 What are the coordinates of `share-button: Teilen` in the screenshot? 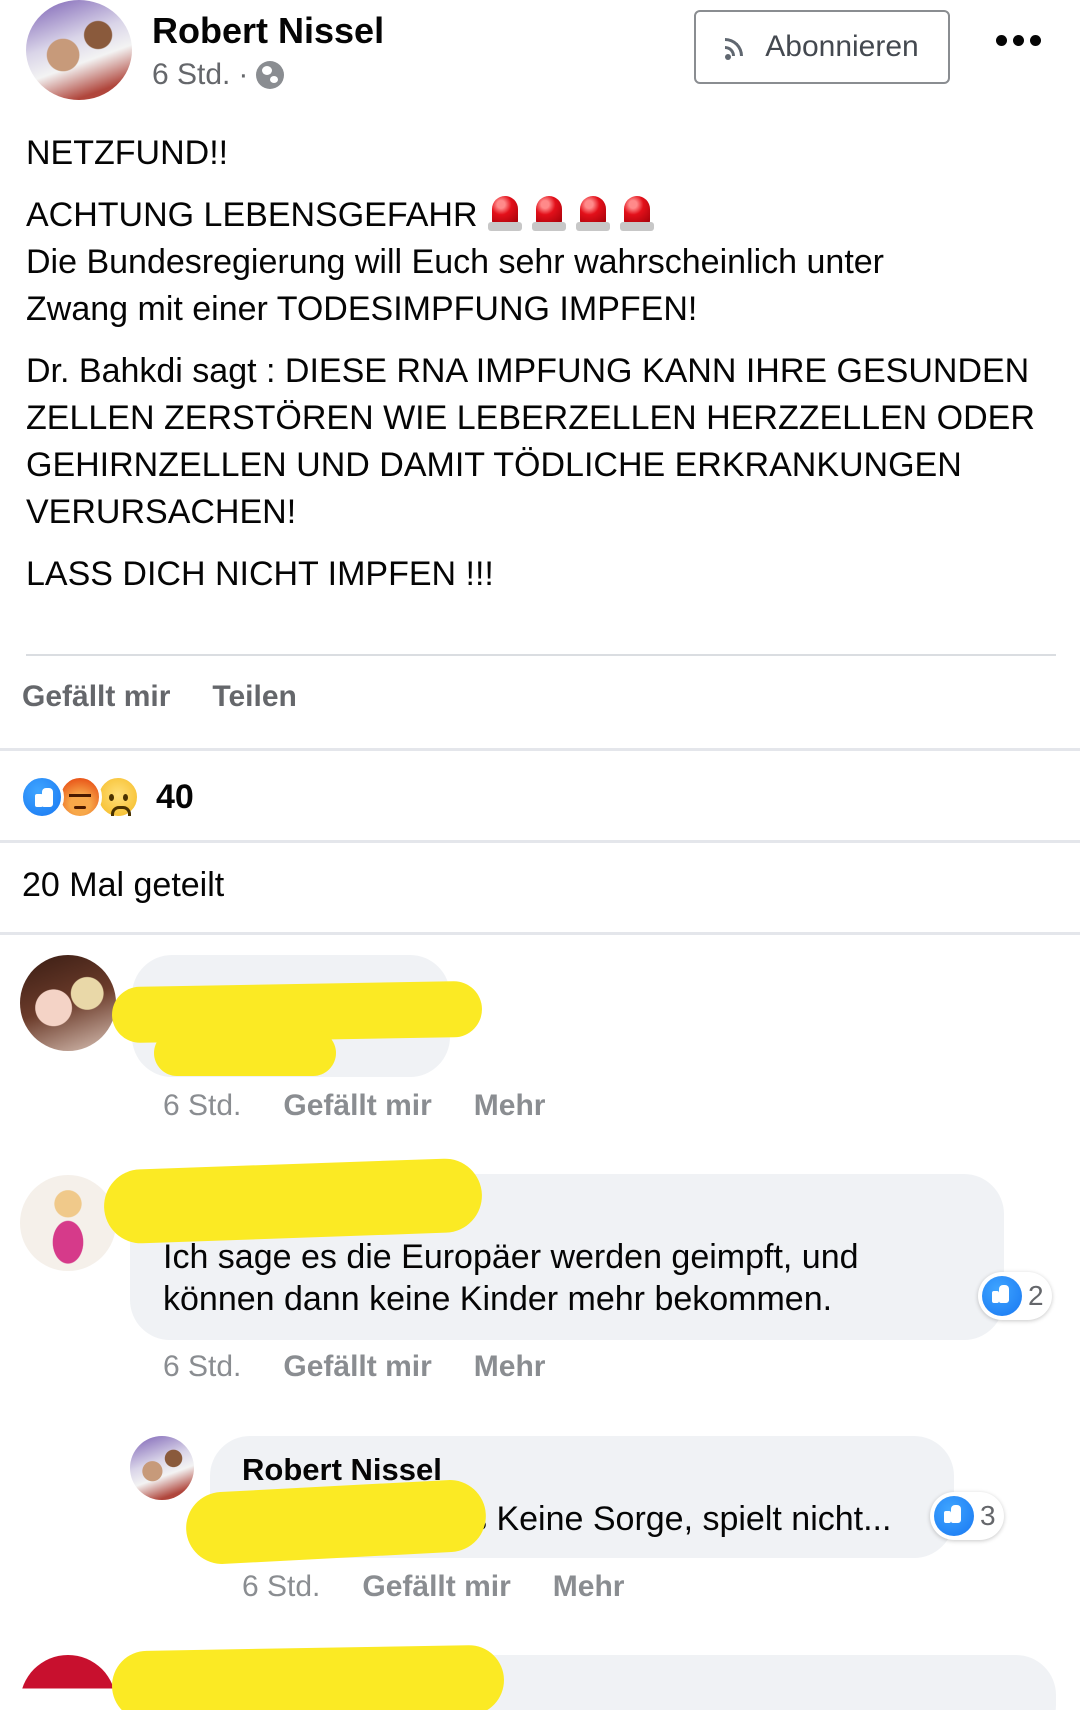 It's located at (254, 697).